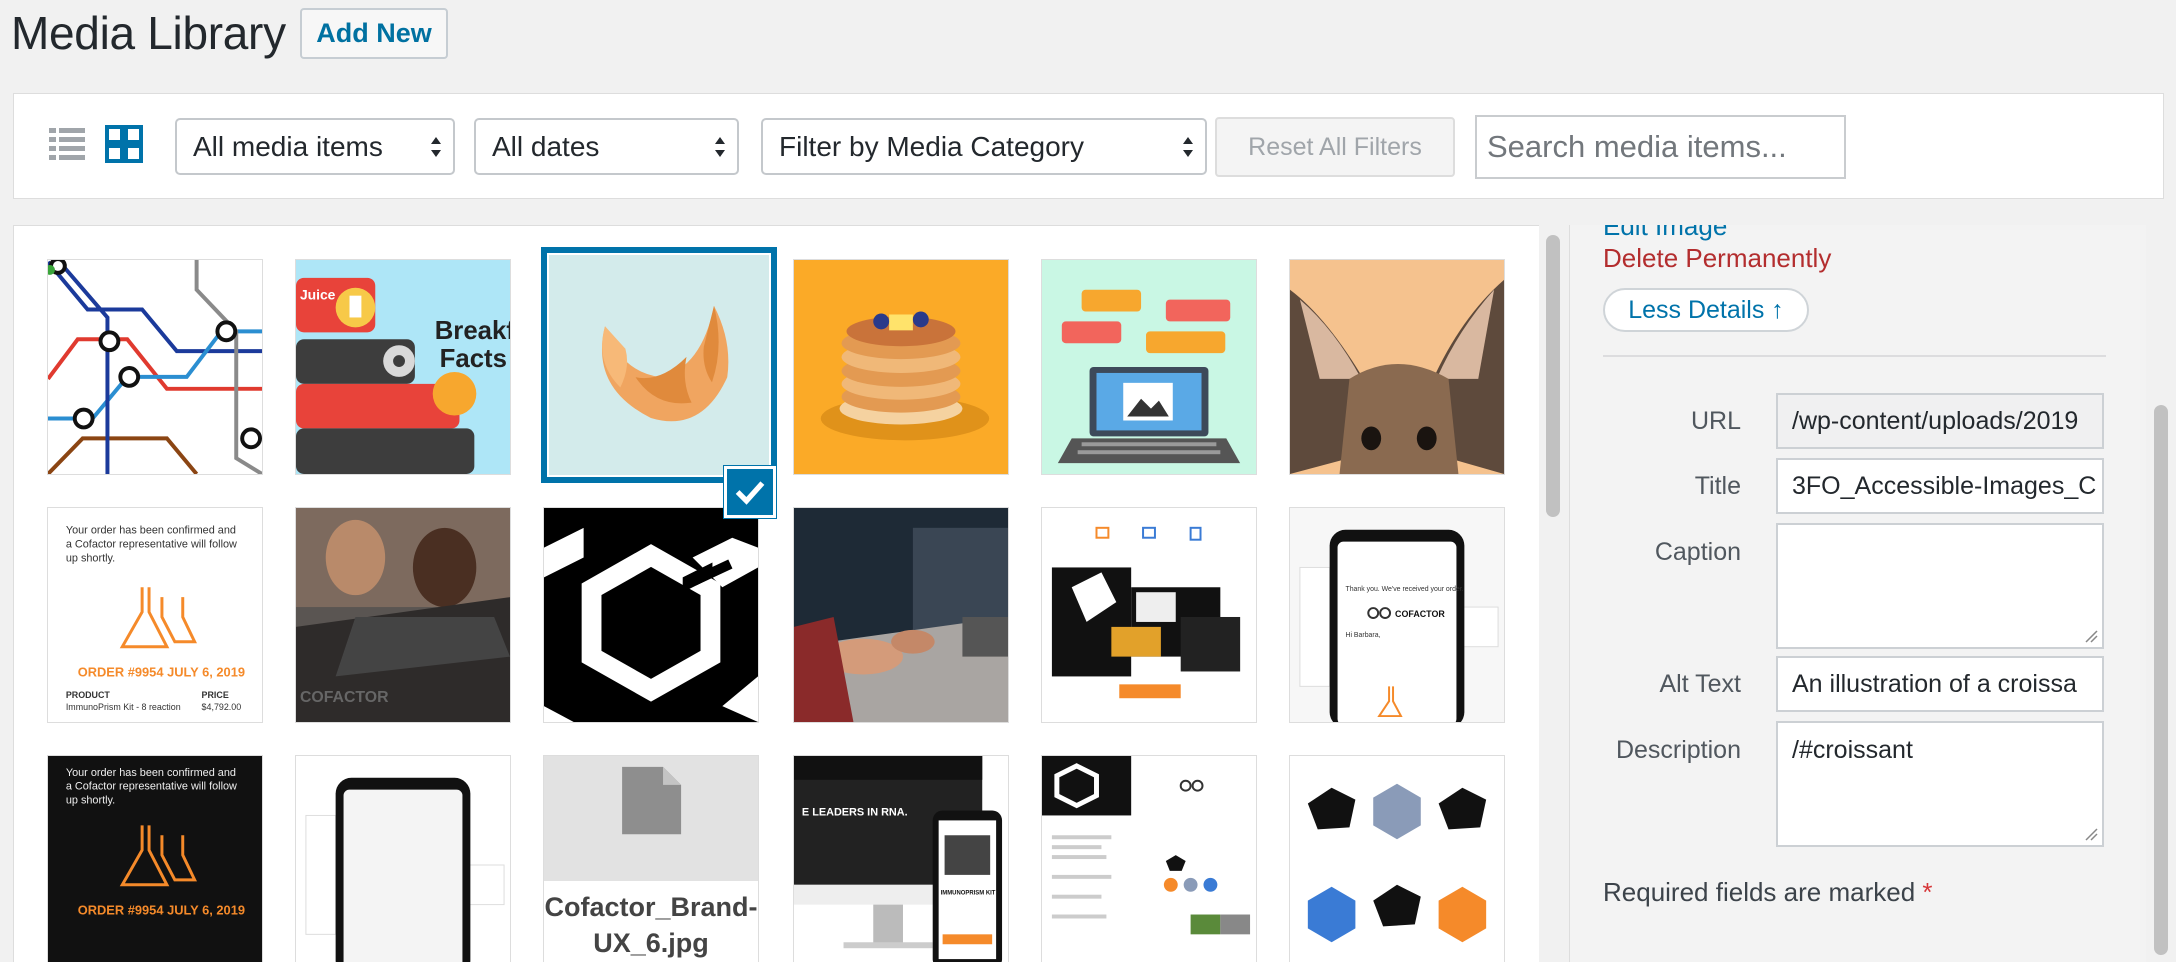  I want to click on divider, so click(1854, 356).